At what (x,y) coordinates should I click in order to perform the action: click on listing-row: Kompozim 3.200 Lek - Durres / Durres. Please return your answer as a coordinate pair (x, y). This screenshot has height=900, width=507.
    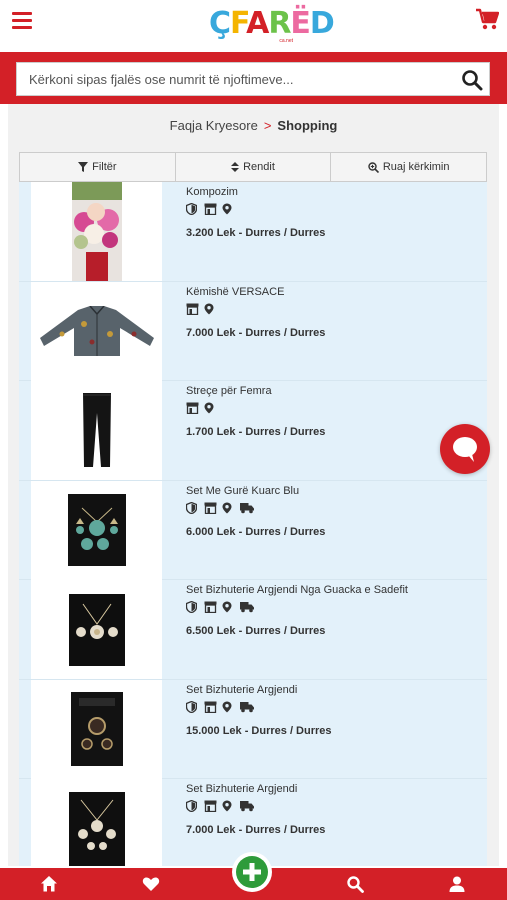
    Looking at the image, I should click on (253, 232).